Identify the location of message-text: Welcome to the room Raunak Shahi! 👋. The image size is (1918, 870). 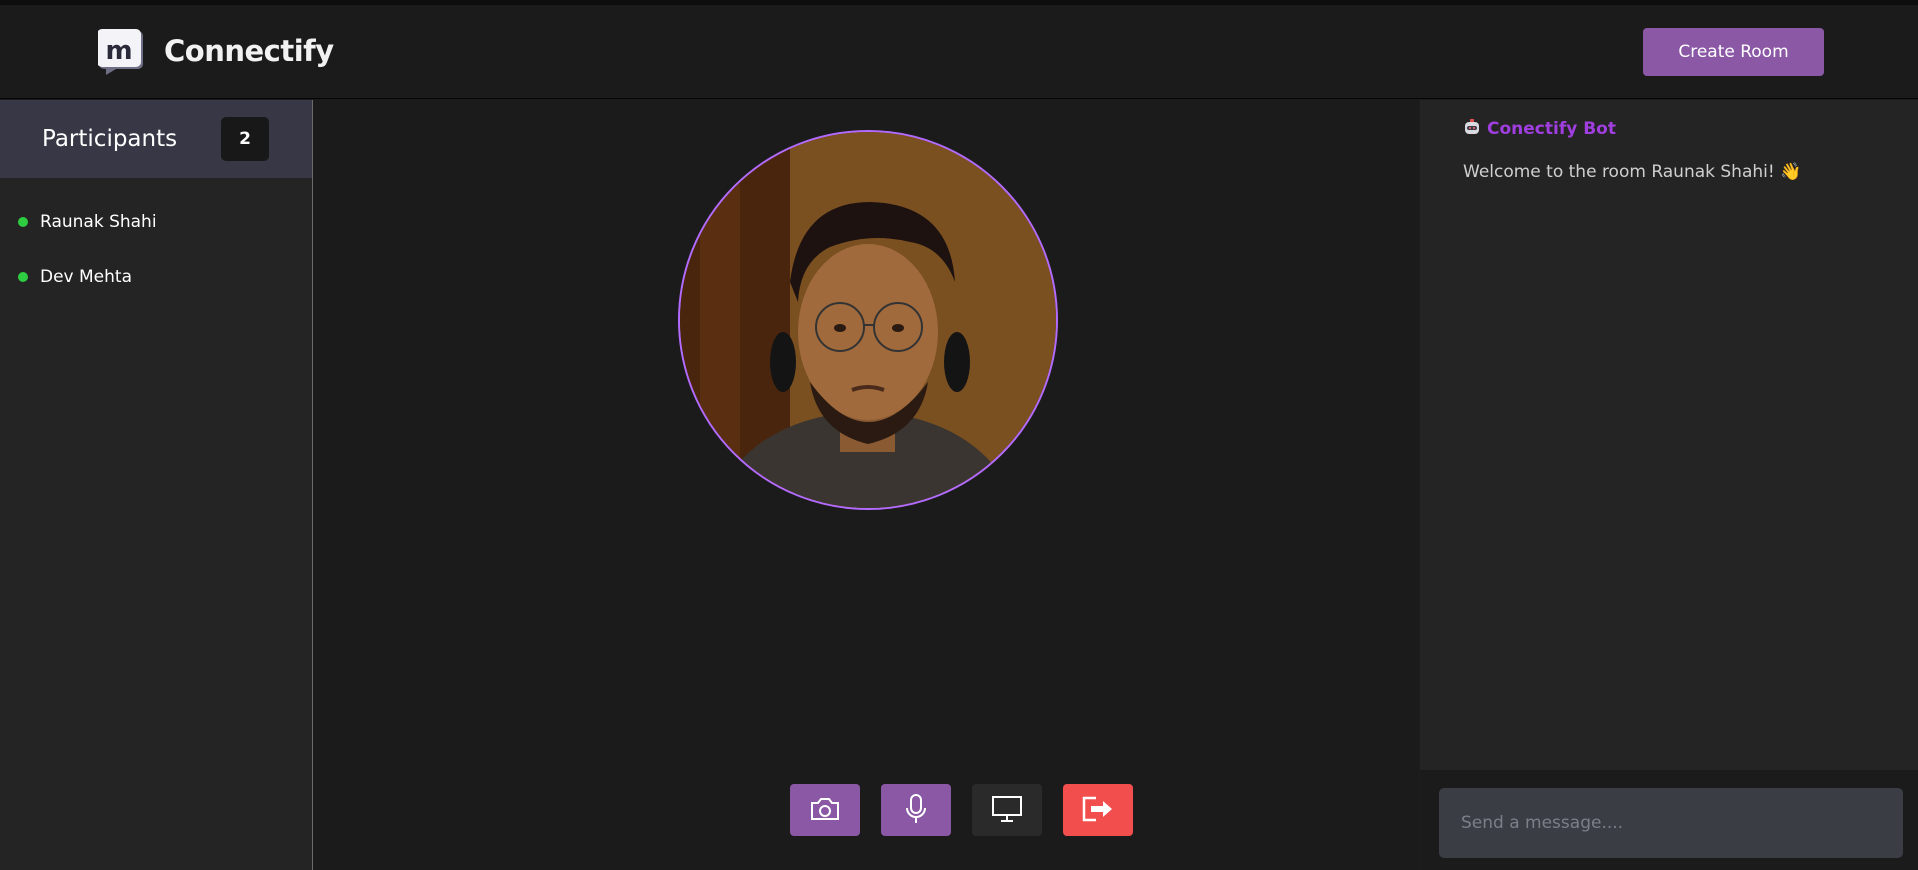
(1632, 172).